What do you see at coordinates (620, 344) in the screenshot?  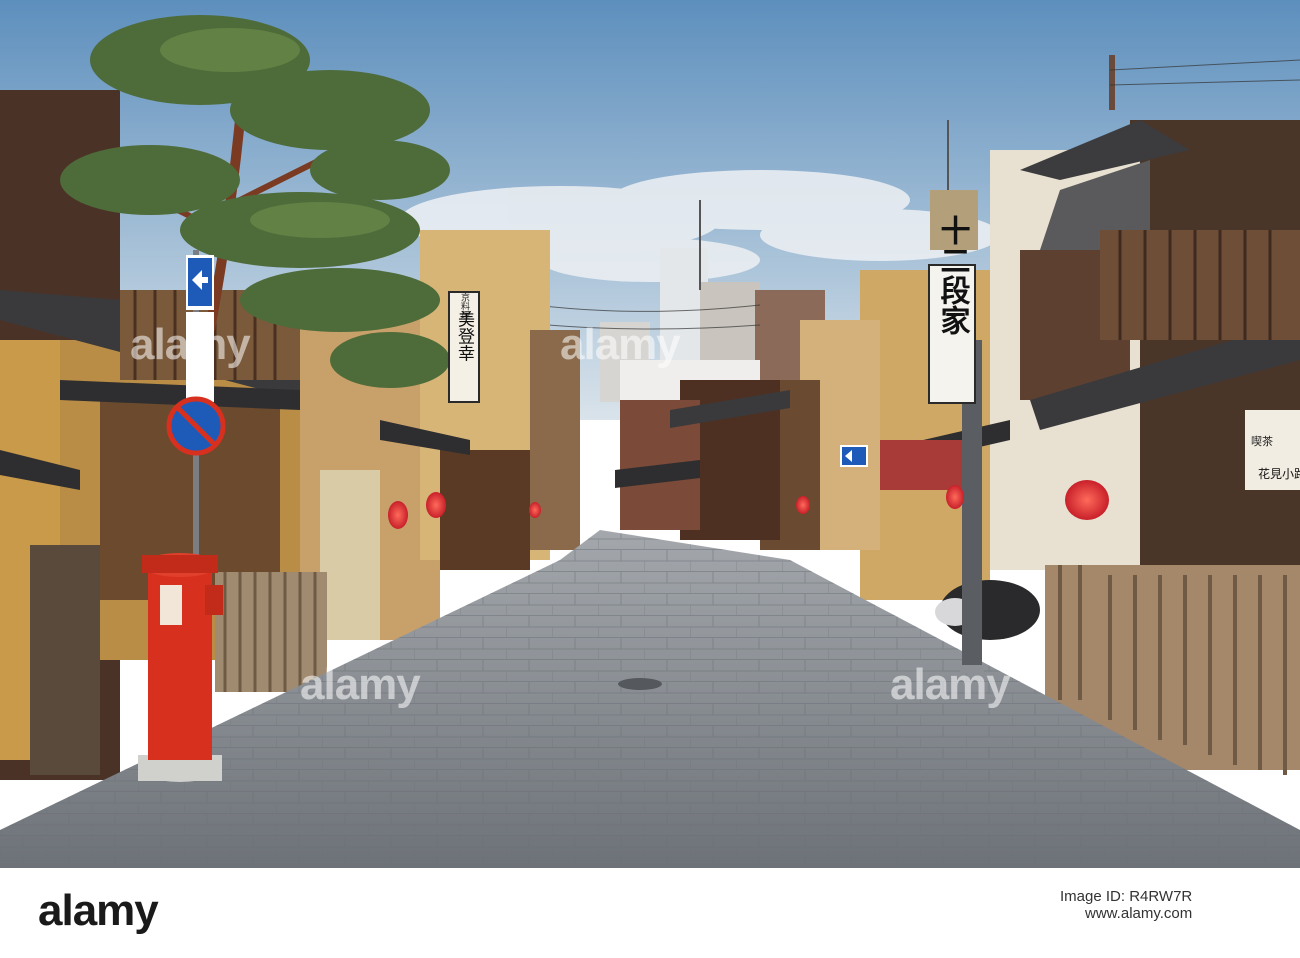 I see `watermark-middle: alamy` at bounding box center [620, 344].